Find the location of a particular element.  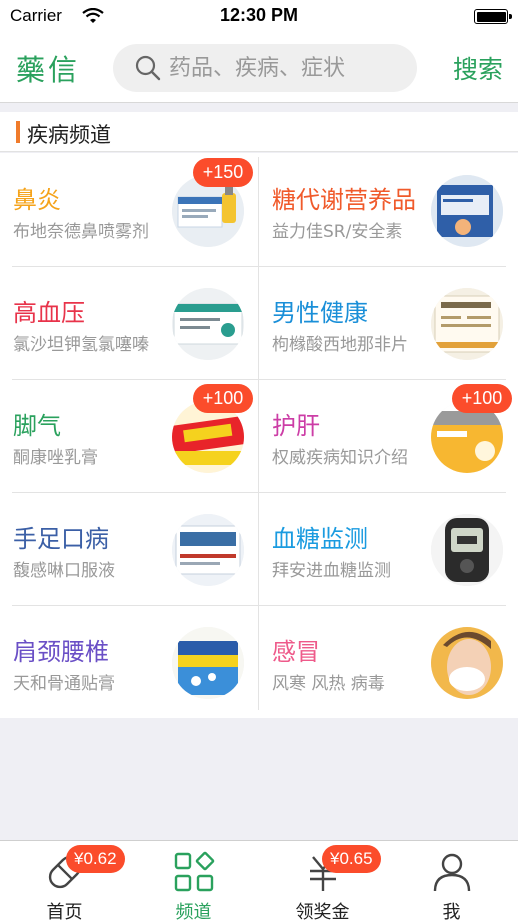

status-bar: Carrier 12:30 PM is located at coordinates (259, 16).